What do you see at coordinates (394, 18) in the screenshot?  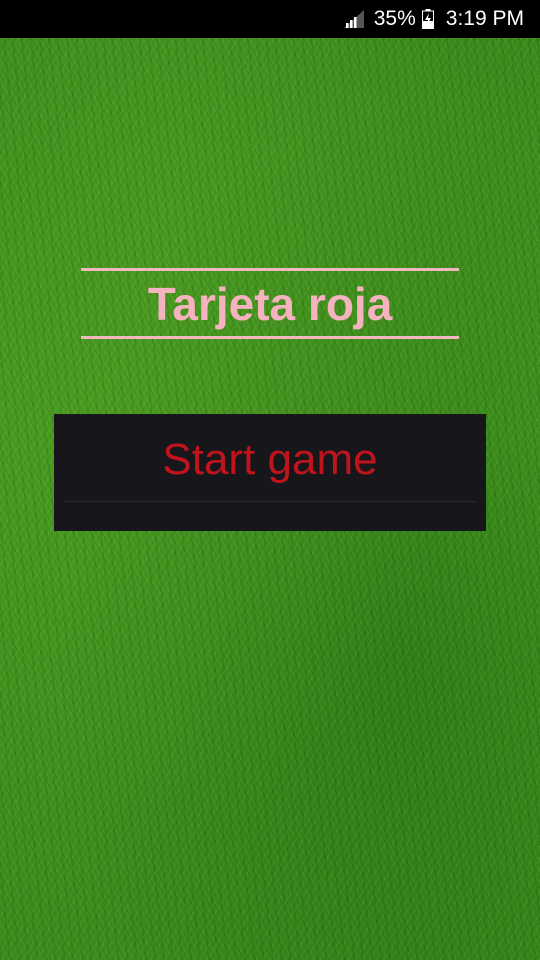 I see `battery-percent: 35%` at bounding box center [394, 18].